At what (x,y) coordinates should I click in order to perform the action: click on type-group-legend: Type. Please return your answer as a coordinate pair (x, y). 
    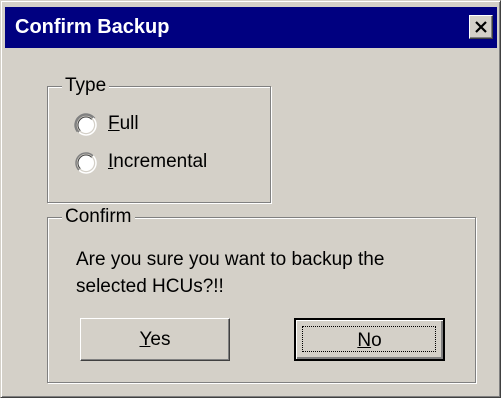
    Looking at the image, I should click on (86, 86).